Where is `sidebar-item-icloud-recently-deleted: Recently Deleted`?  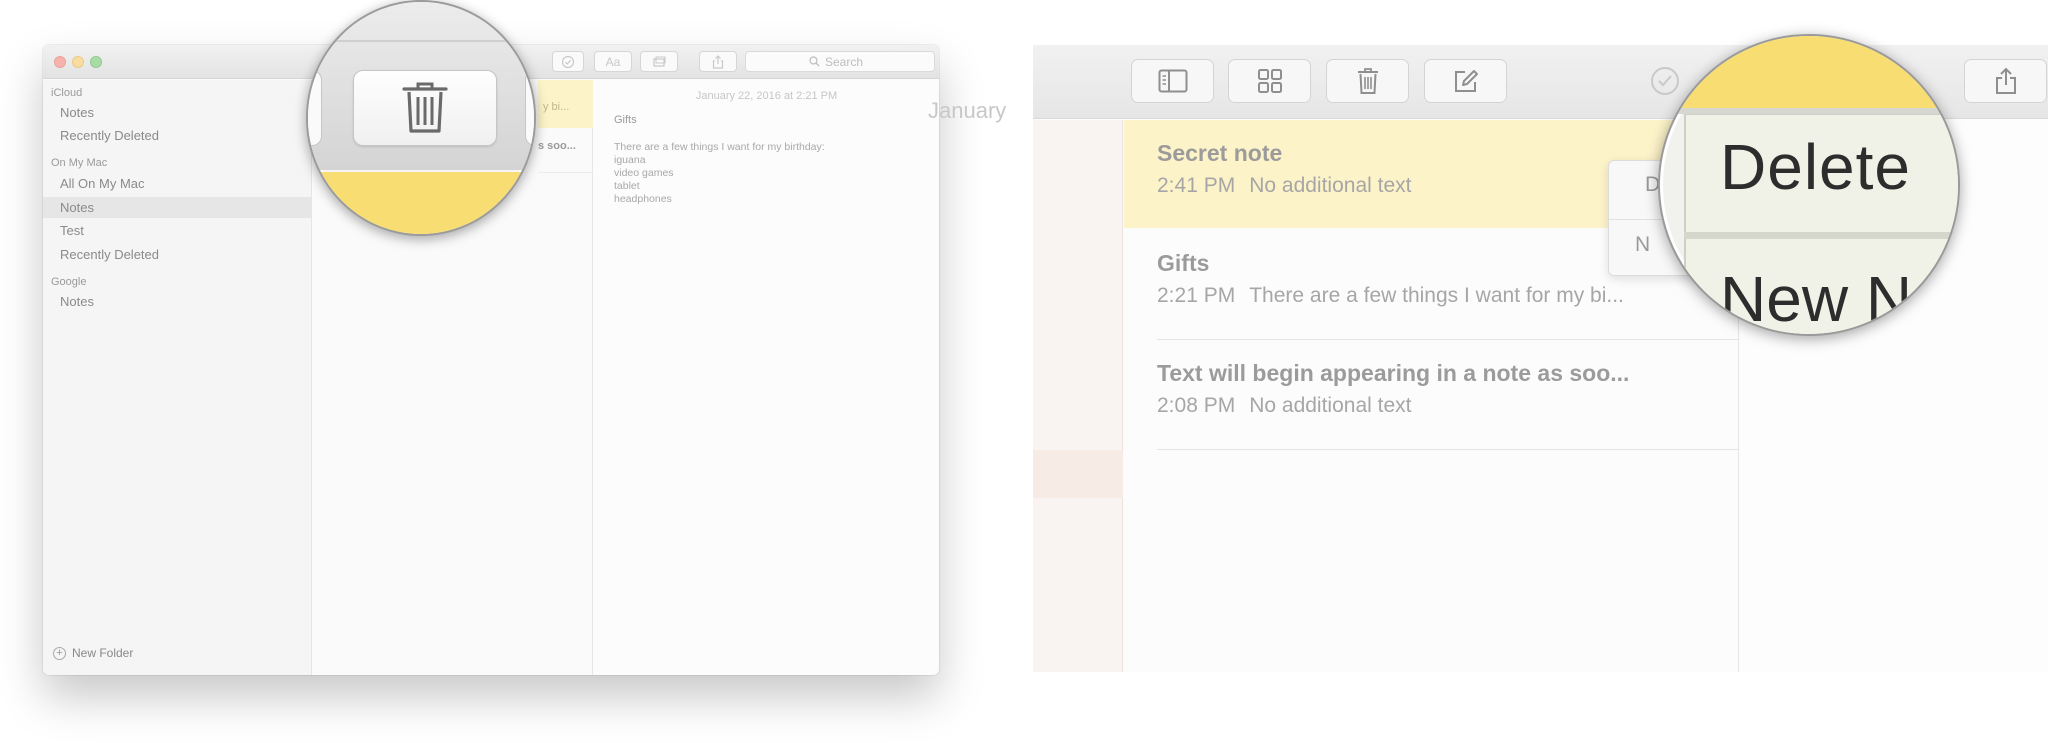 sidebar-item-icloud-recently-deleted: Recently Deleted is located at coordinates (177, 135).